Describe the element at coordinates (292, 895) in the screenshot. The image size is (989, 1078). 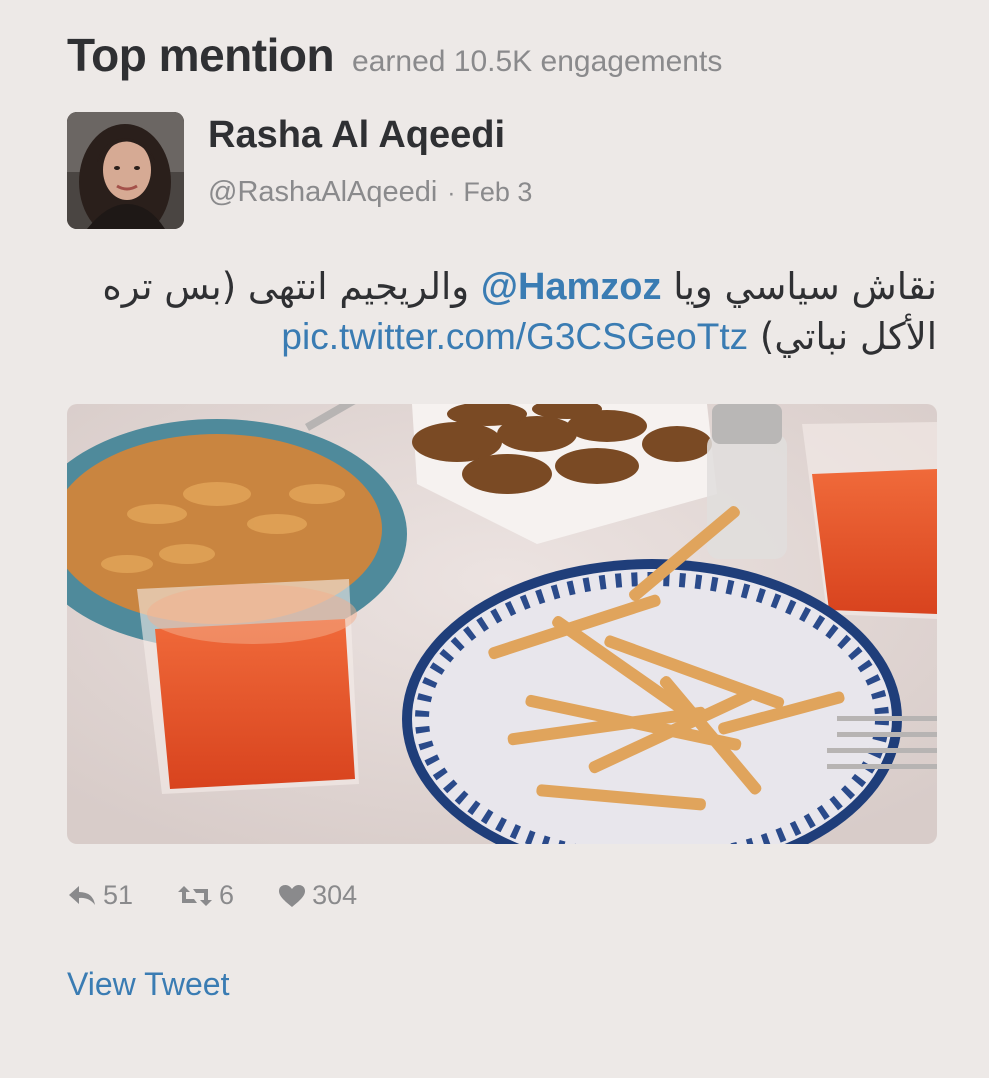
I see `heart-icon` at that location.